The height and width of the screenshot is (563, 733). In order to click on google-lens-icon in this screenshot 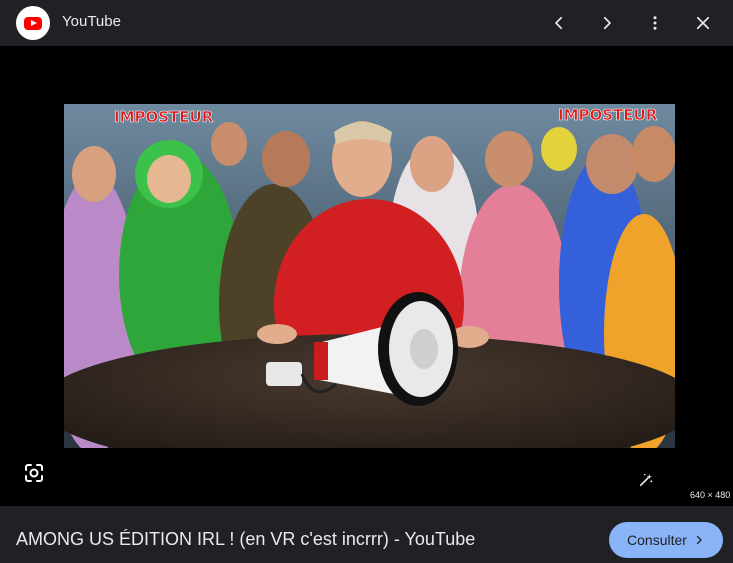, I will do `click(34, 473)`.